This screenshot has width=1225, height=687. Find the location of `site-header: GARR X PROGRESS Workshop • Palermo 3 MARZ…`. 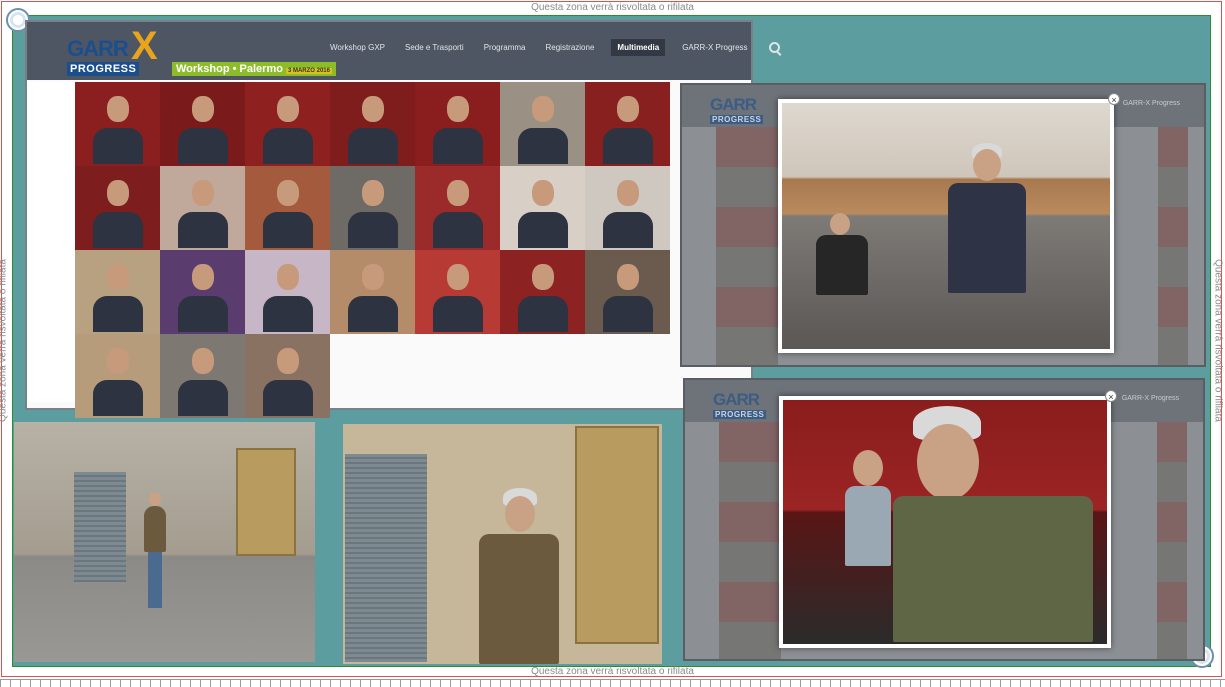

site-header: GARR X PROGRESS Workshop • Palermo 3 MARZ… is located at coordinates (403, 51).